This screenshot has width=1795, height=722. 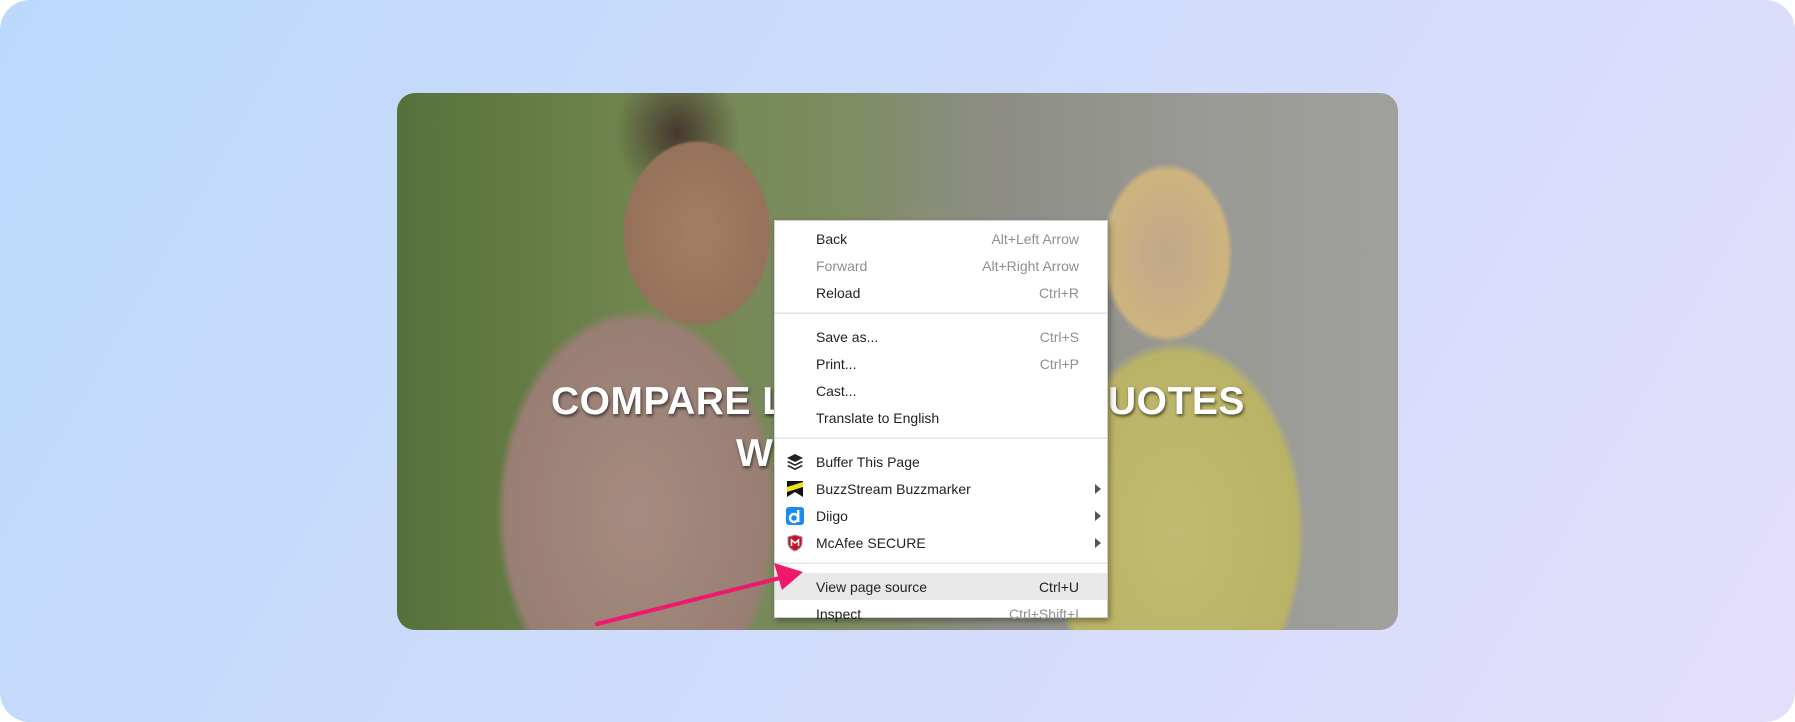 What do you see at coordinates (832, 515) in the screenshot?
I see `menu-item-label: Diigo` at bounding box center [832, 515].